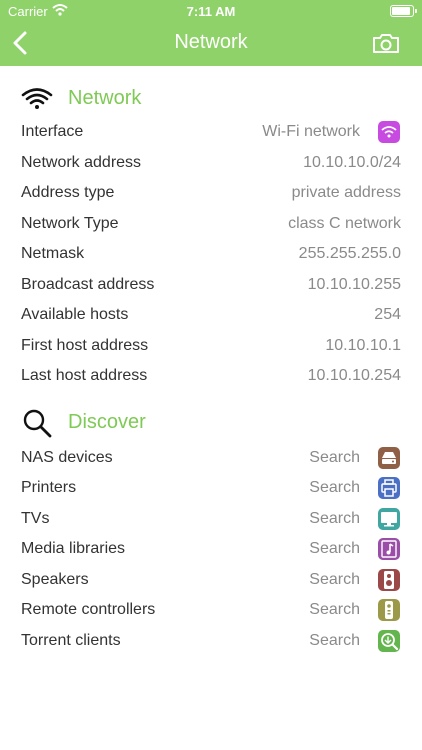 The height and width of the screenshot is (750, 422). I want to click on torrent-icon, so click(389, 641).